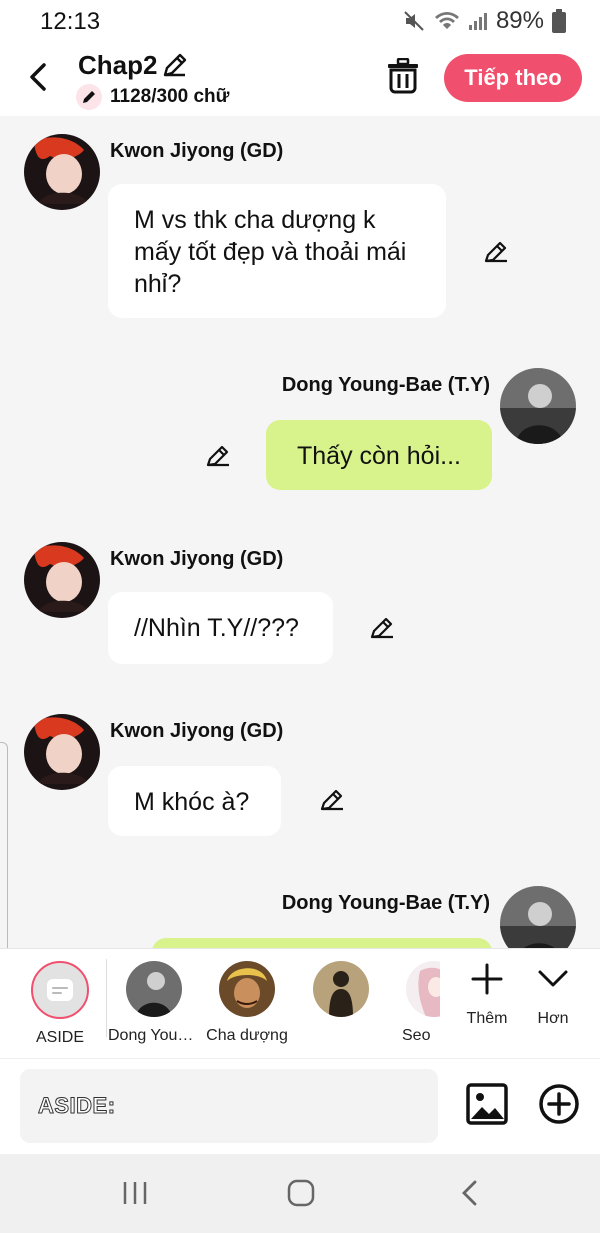  What do you see at coordinates (513, 78) in the screenshot?
I see `next-button: Tiếp theo` at bounding box center [513, 78].